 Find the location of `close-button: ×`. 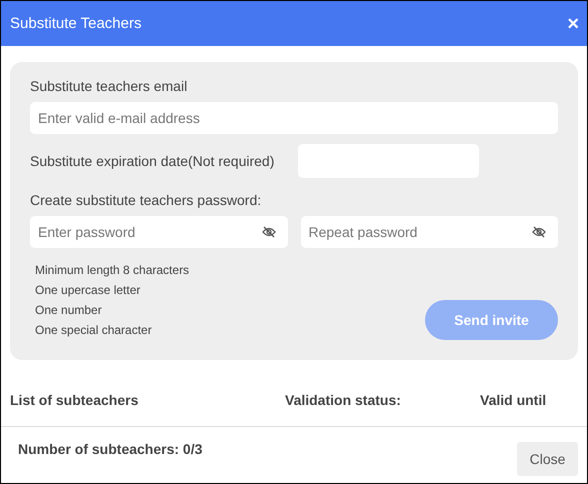

close-button: × is located at coordinates (573, 24).